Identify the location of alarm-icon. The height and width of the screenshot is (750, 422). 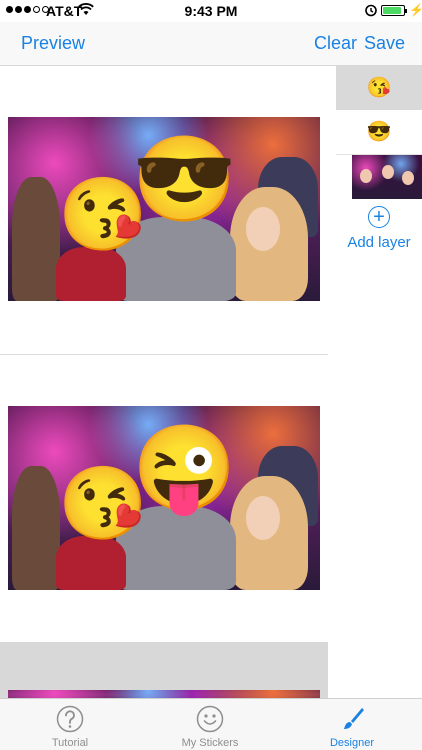
(371, 11).